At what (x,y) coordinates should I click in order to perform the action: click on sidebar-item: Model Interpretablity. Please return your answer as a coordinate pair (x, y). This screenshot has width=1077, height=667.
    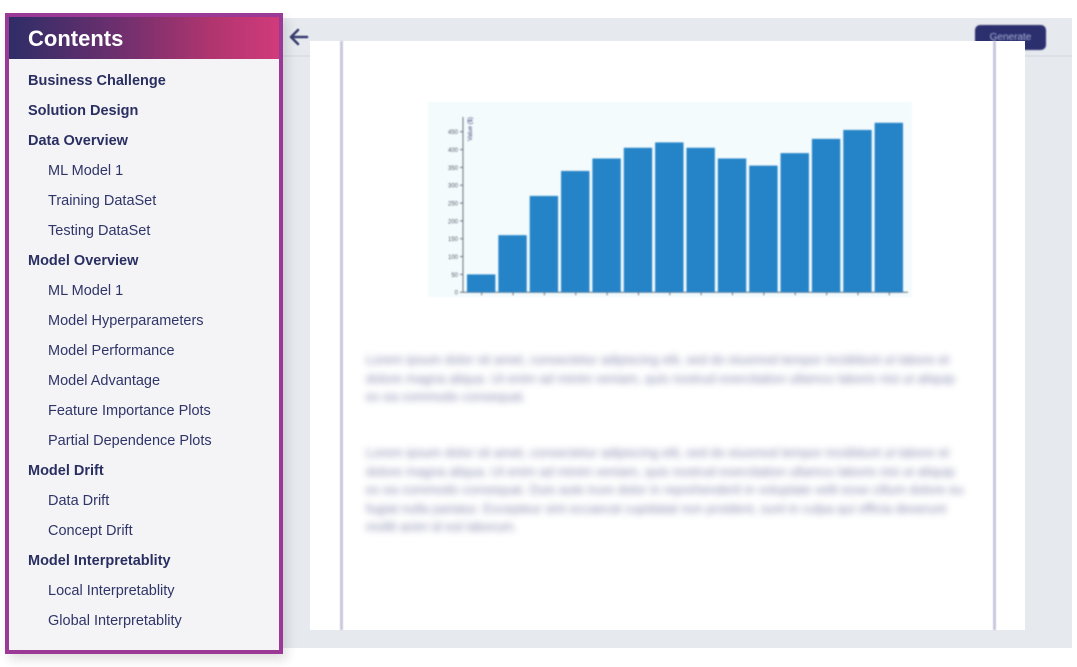
    Looking at the image, I should click on (144, 561).